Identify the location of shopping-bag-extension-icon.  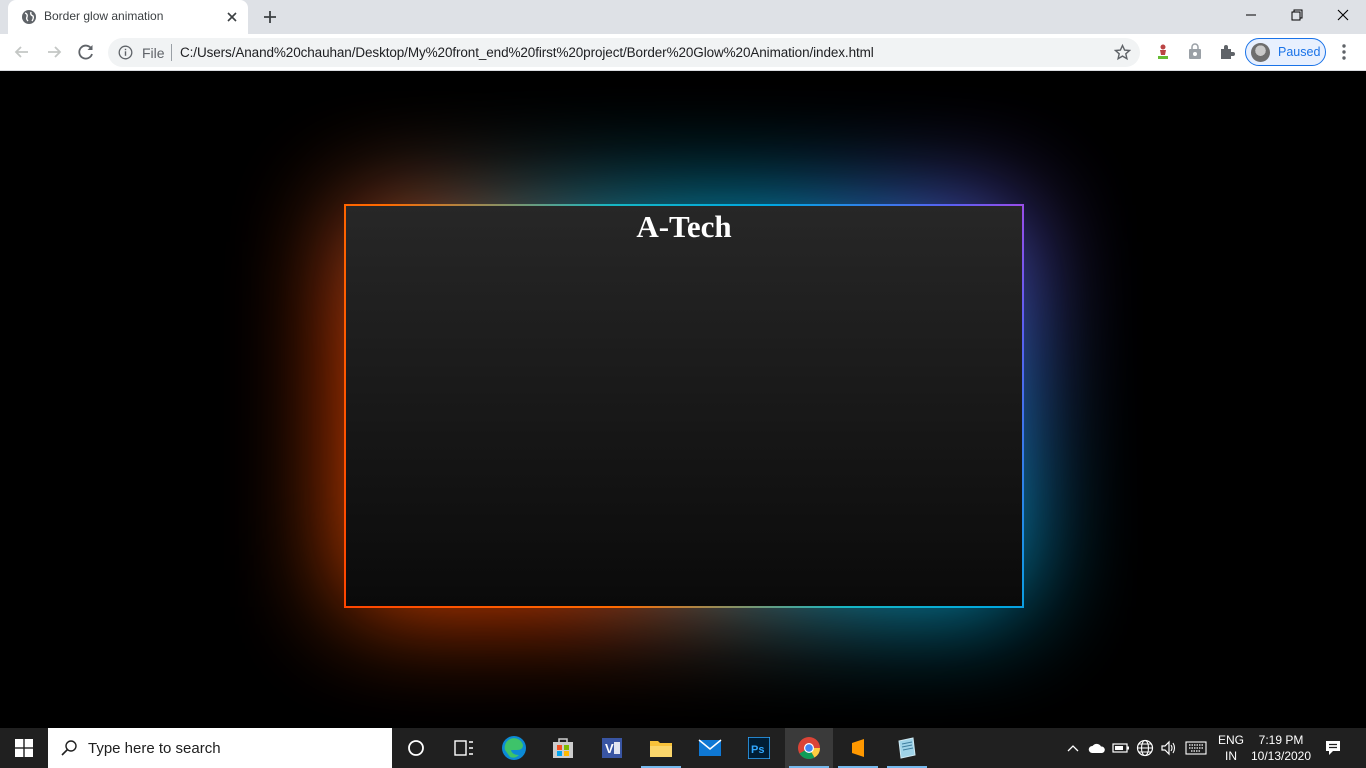
(1195, 52).